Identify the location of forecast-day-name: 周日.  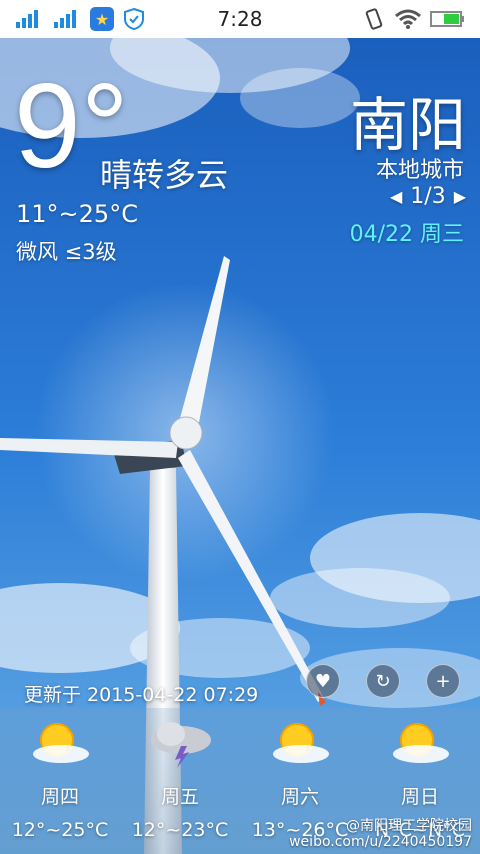
(419, 797).